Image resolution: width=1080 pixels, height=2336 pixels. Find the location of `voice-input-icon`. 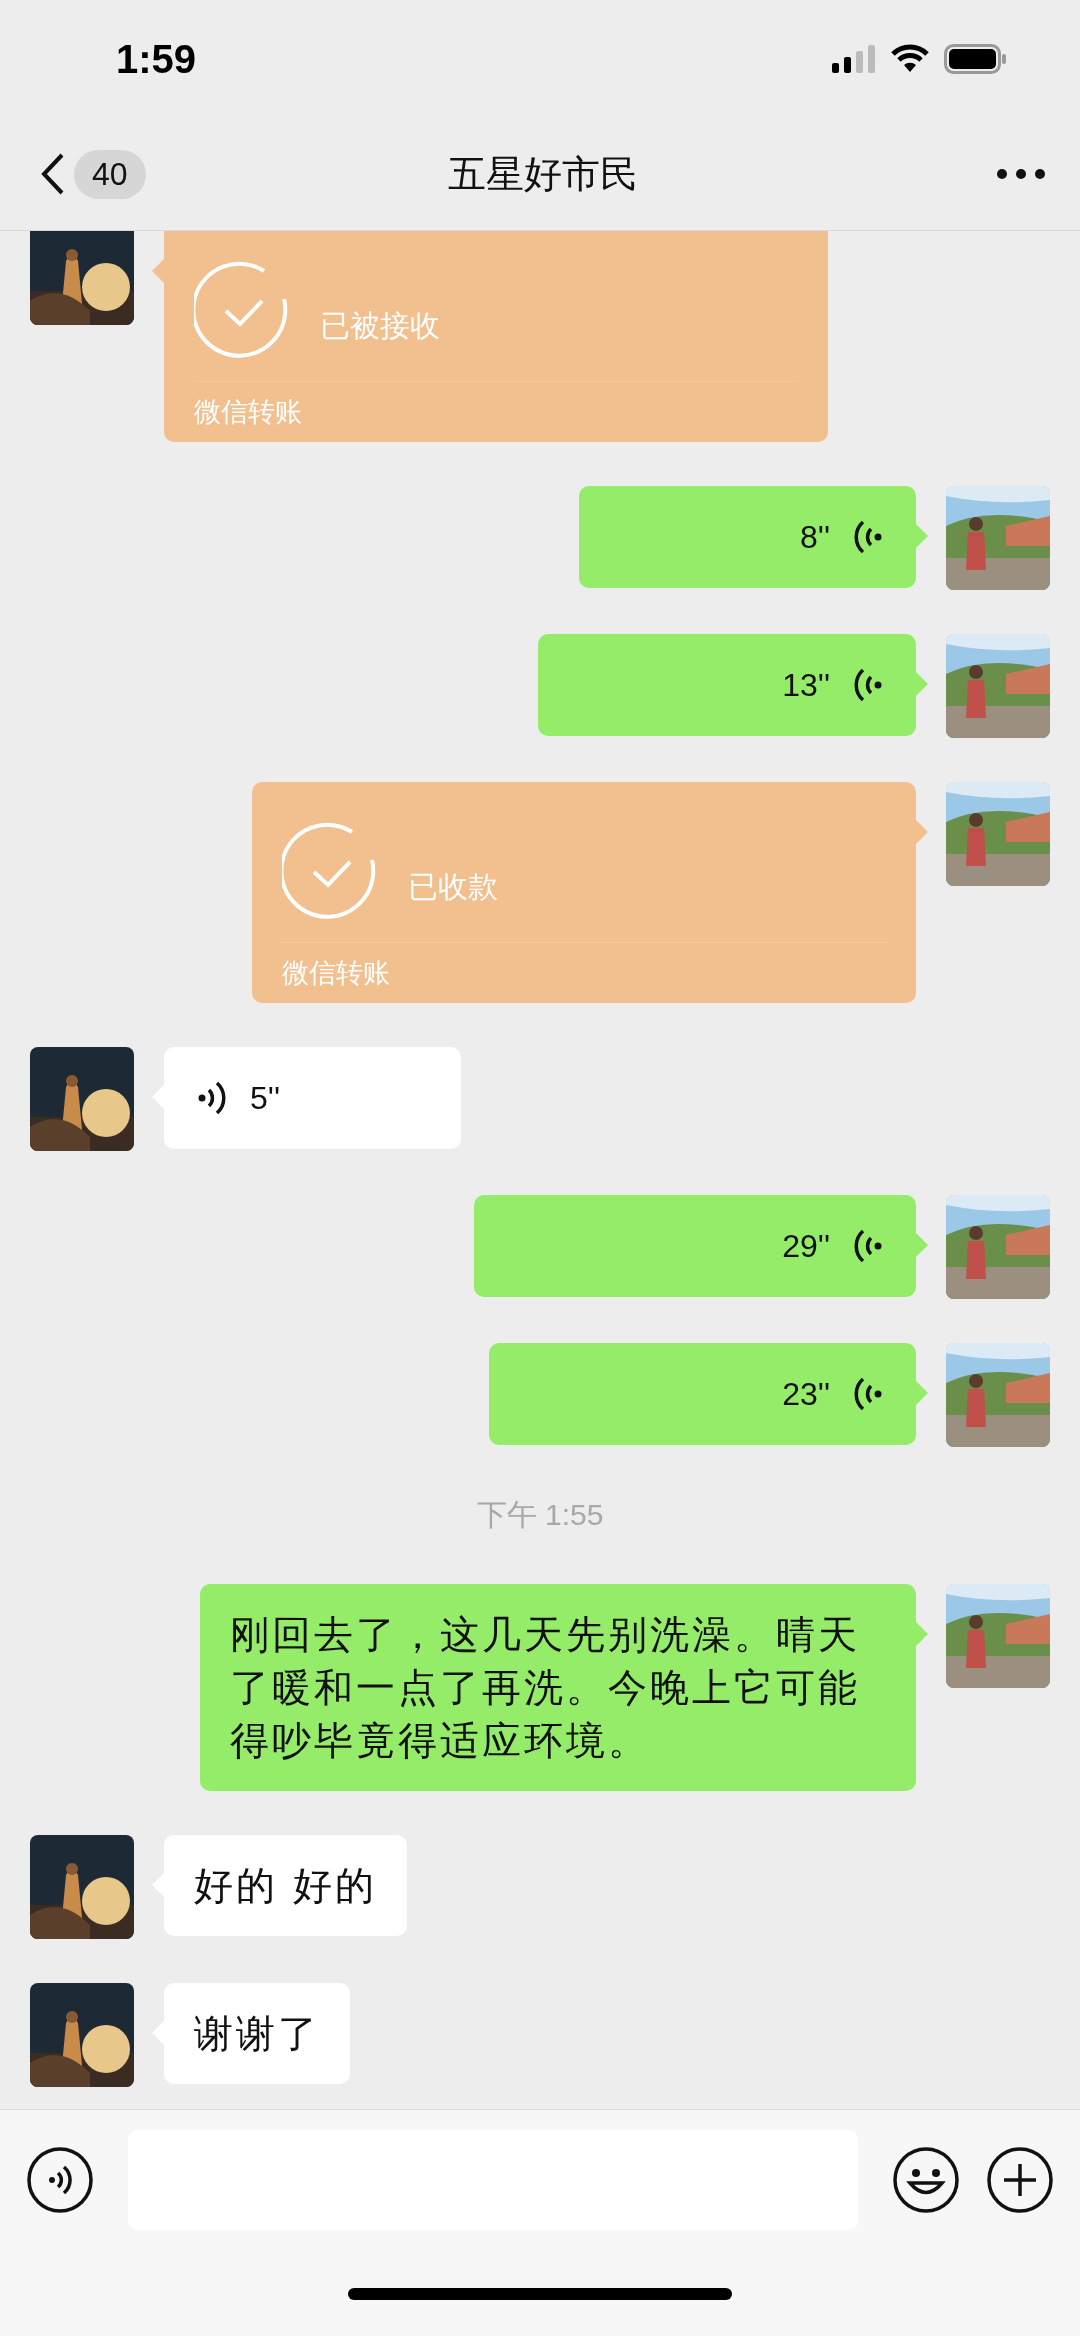

voice-input-icon is located at coordinates (60, 2180).